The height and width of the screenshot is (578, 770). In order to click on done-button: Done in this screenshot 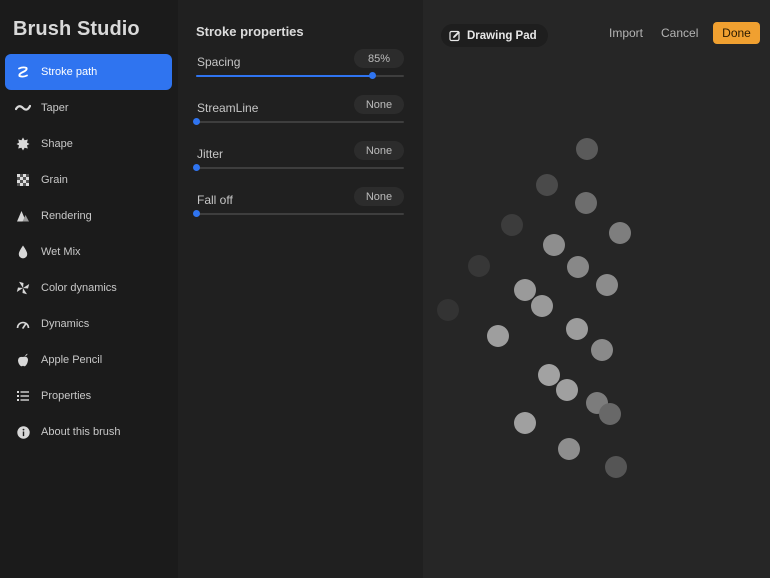, I will do `click(736, 33)`.